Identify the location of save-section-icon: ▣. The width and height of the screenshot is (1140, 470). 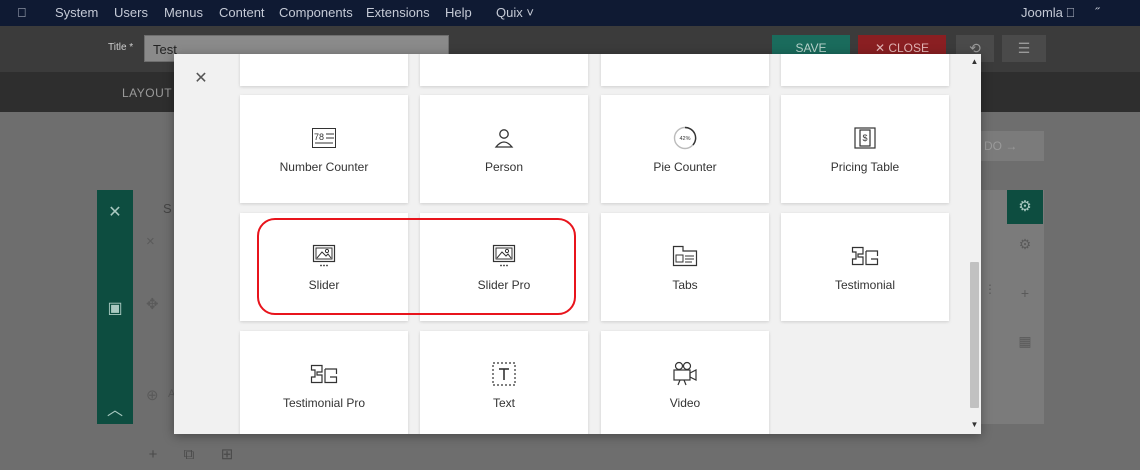
(115, 308).